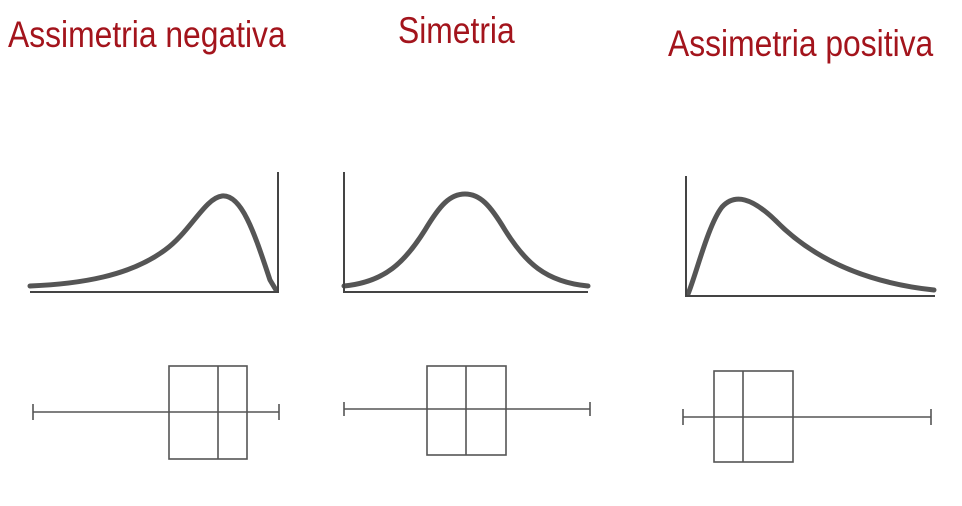 This screenshot has height=506, width=962. What do you see at coordinates (467, 410) in the screenshot?
I see `boxplot-symmetric` at bounding box center [467, 410].